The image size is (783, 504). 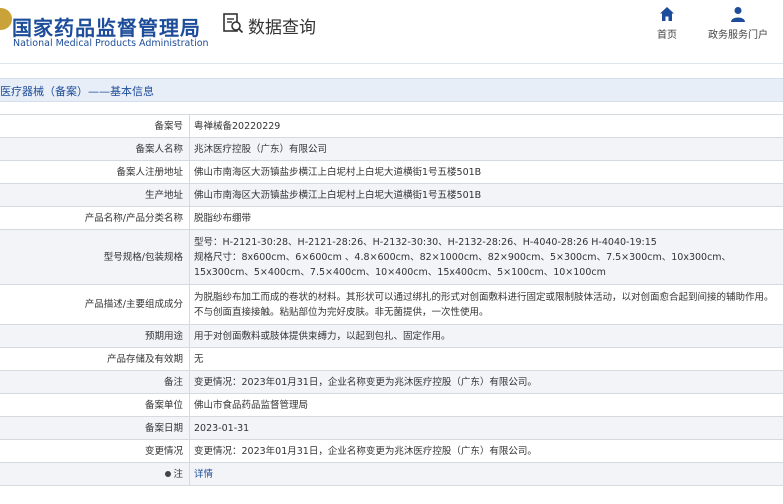 I want to click on row-value: 详情, so click(x=486, y=474).